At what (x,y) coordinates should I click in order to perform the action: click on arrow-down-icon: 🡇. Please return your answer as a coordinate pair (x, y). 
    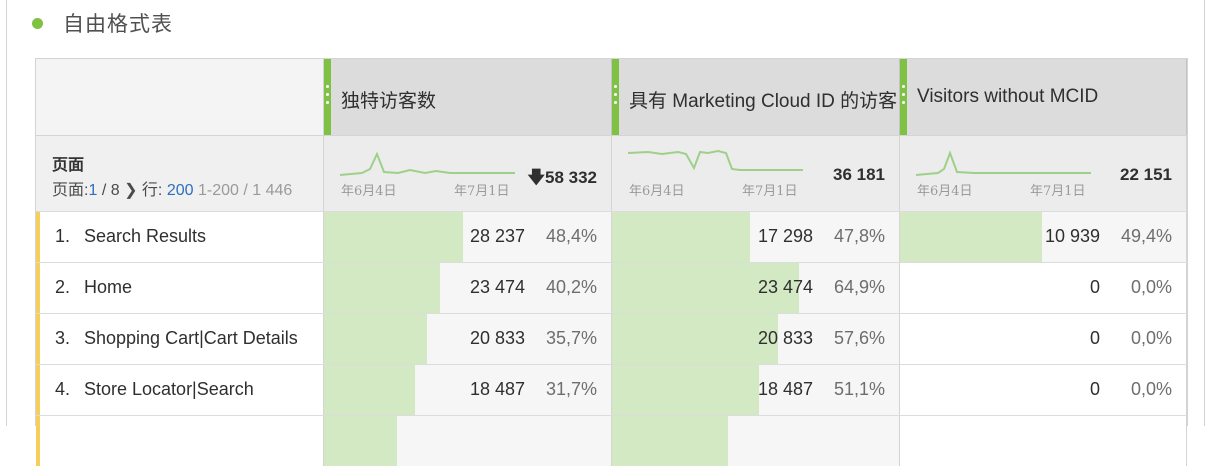
    Looking at the image, I should click on (536, 177).